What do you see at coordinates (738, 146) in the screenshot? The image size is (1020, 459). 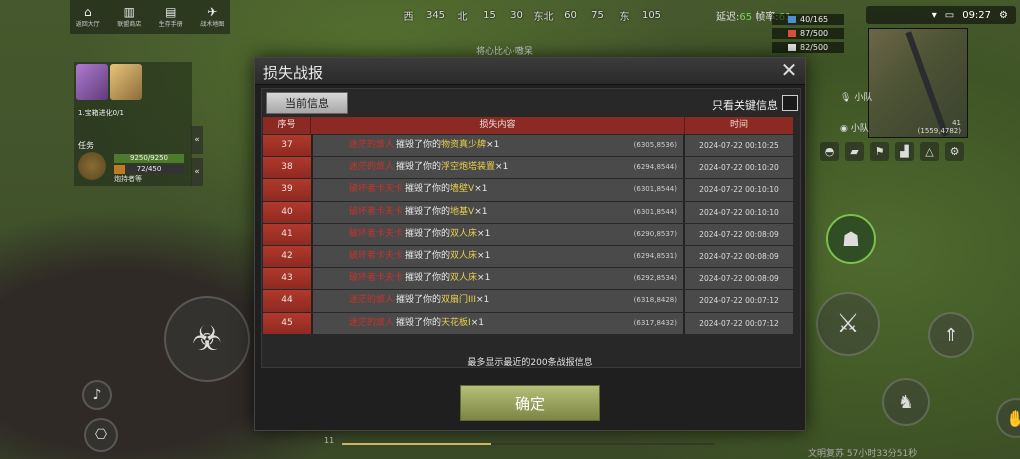 I see `row-time: 2024-07-22 00:10:25` at bounding box center [738, 146].